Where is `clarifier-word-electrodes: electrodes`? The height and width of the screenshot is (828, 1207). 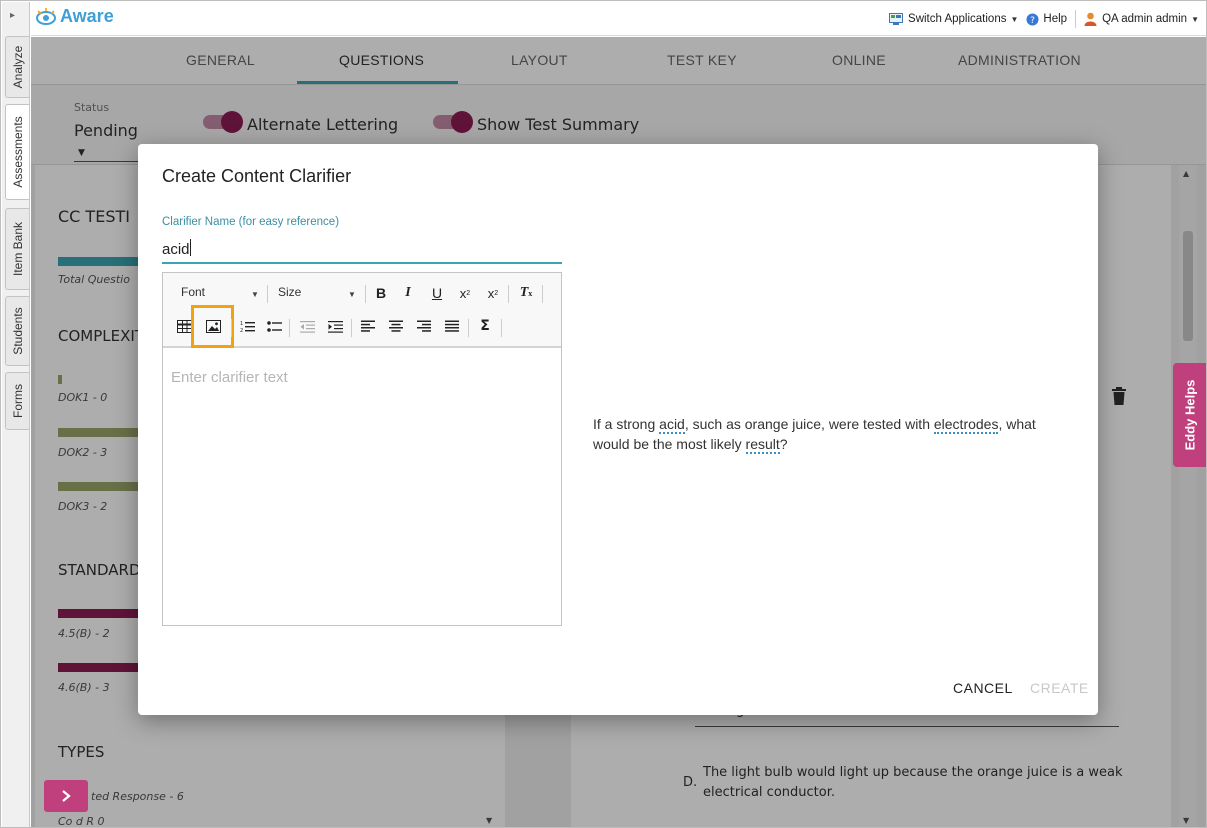 clarifier-word-electrodes: electrodes is located at coordinates (966, 425).